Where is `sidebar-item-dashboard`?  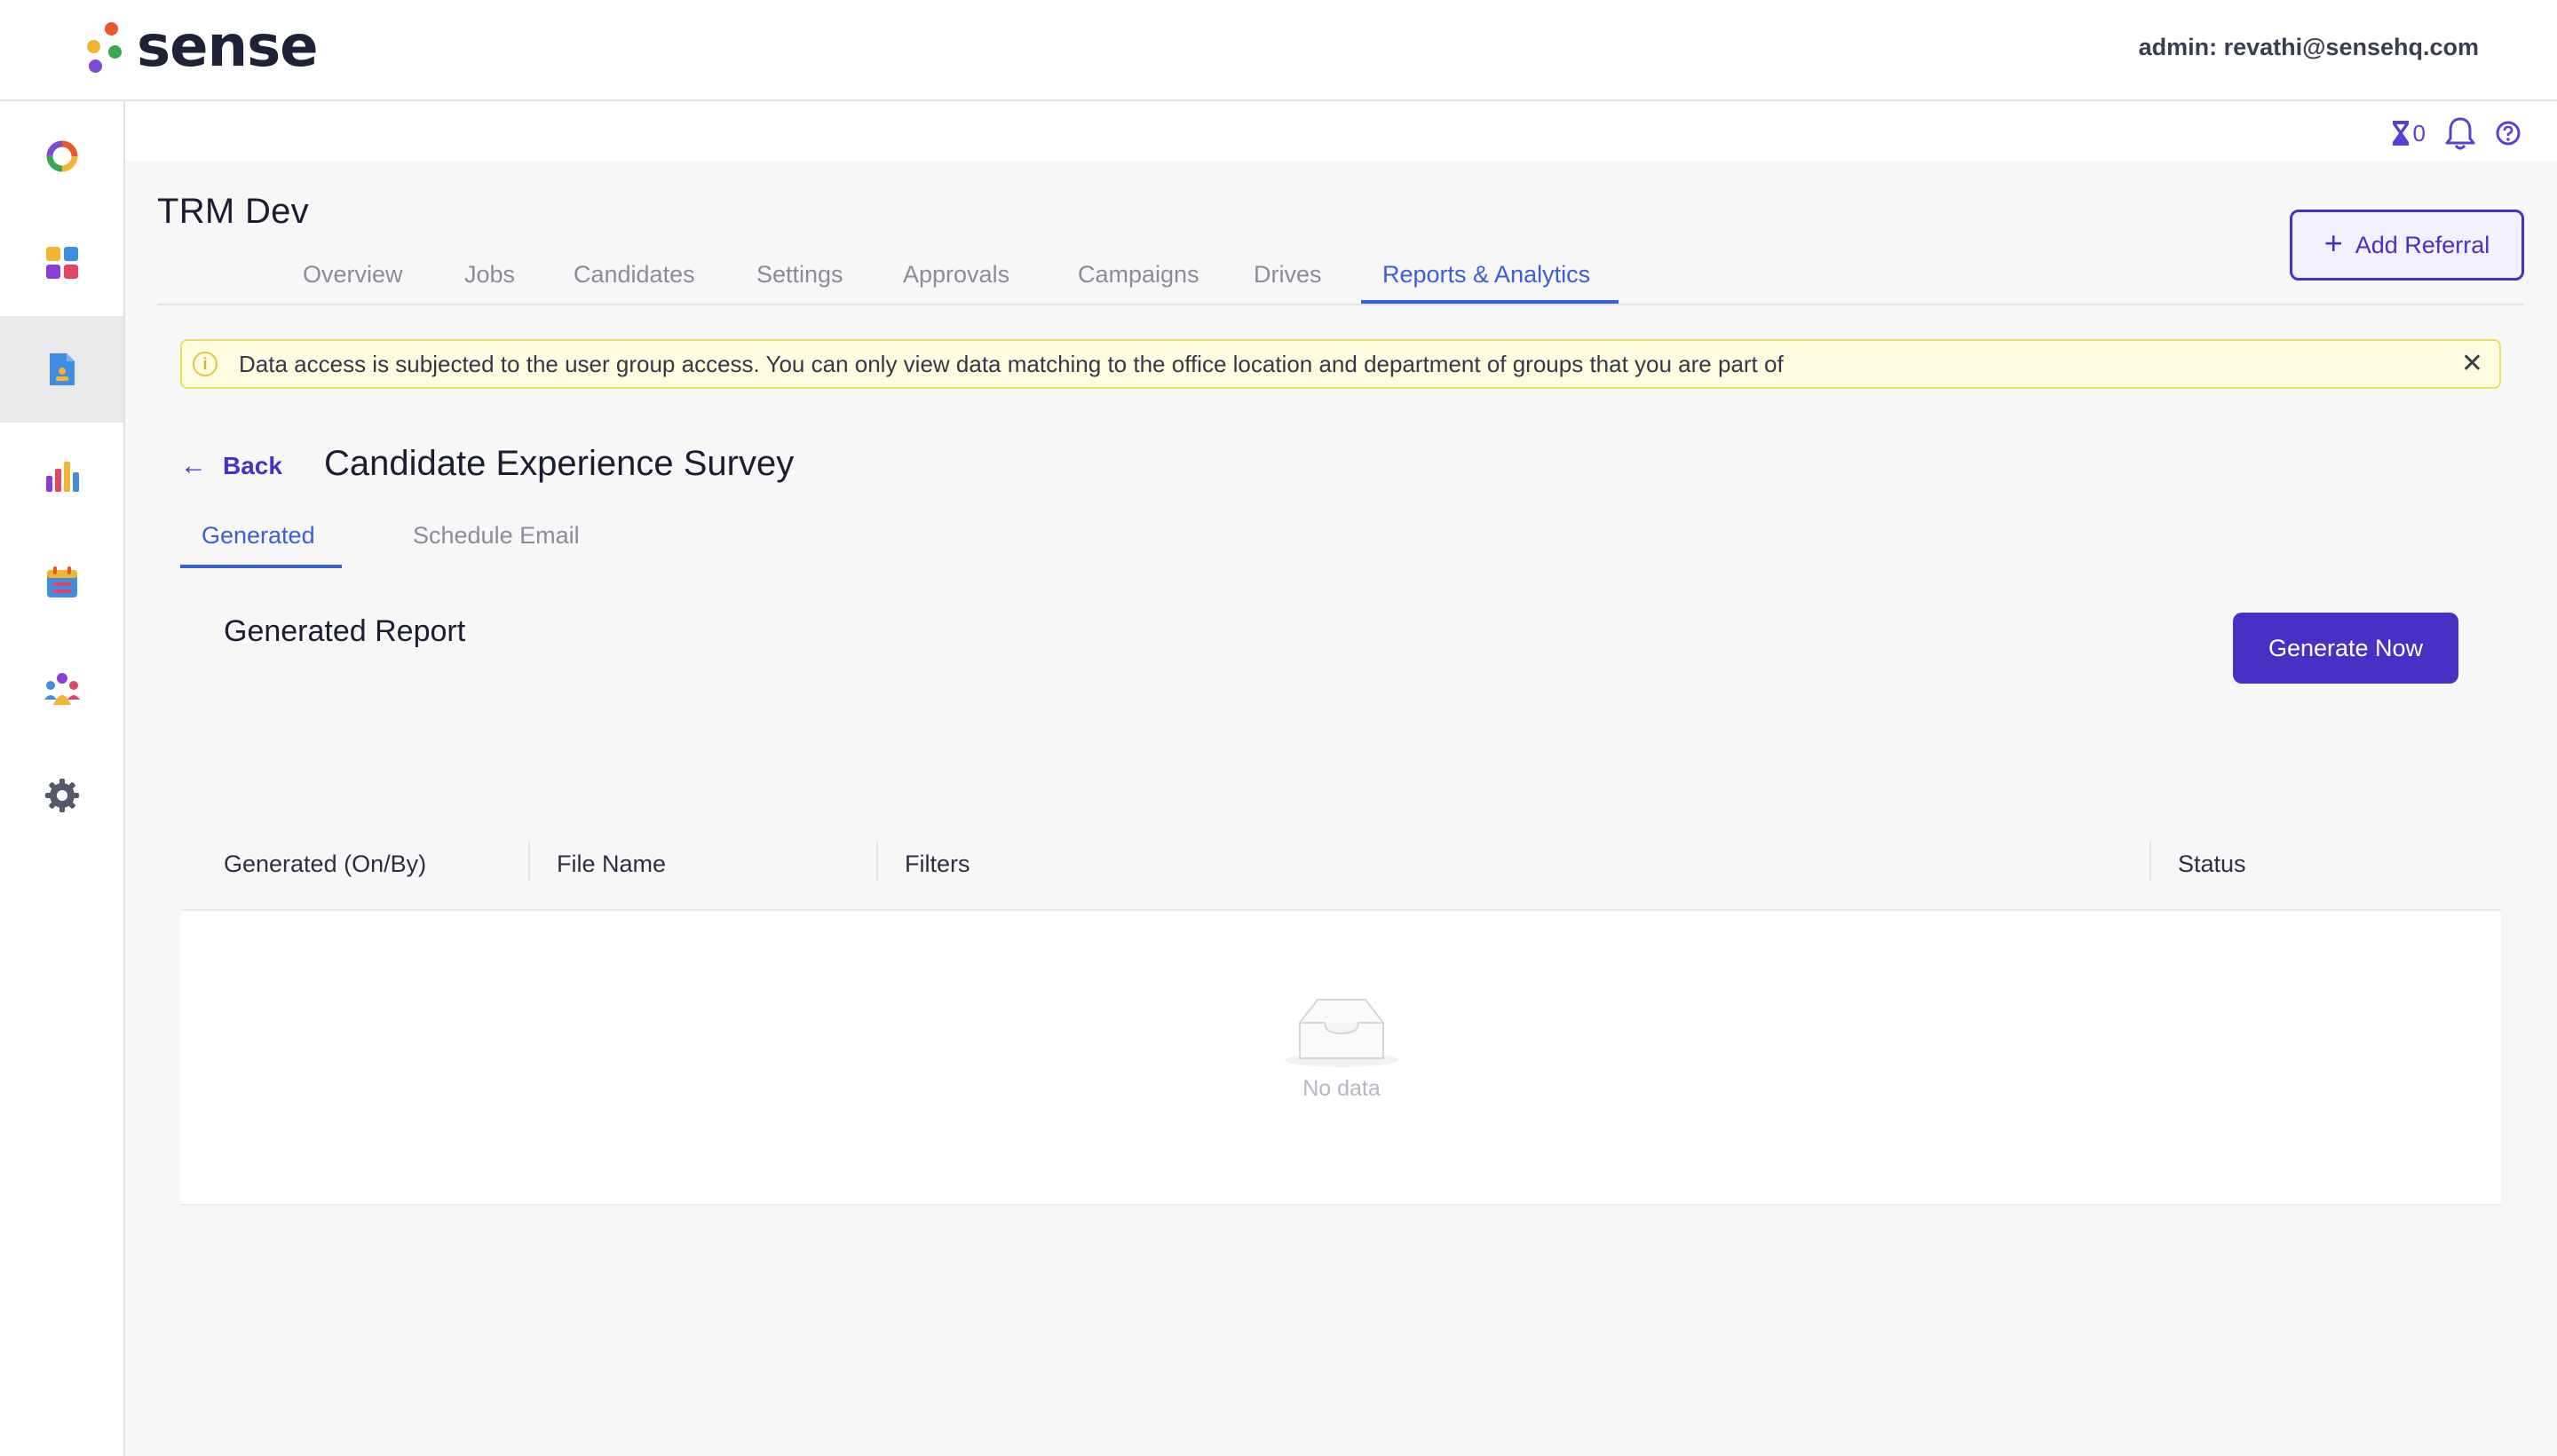
sidebar-item-dashboard is located at coordinates (61, 263).